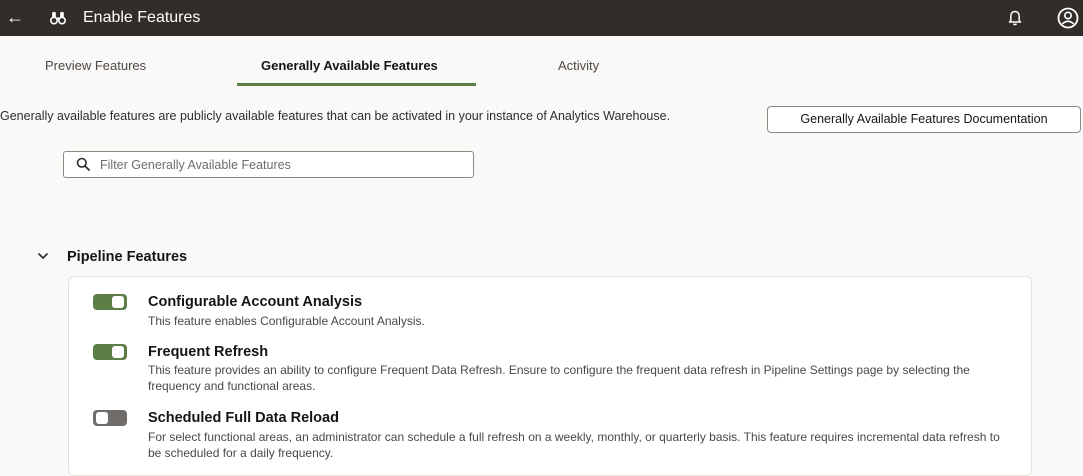 The width and height of the screenshot is (1083, 476). I want to click on filter-field, so click(268, 164).